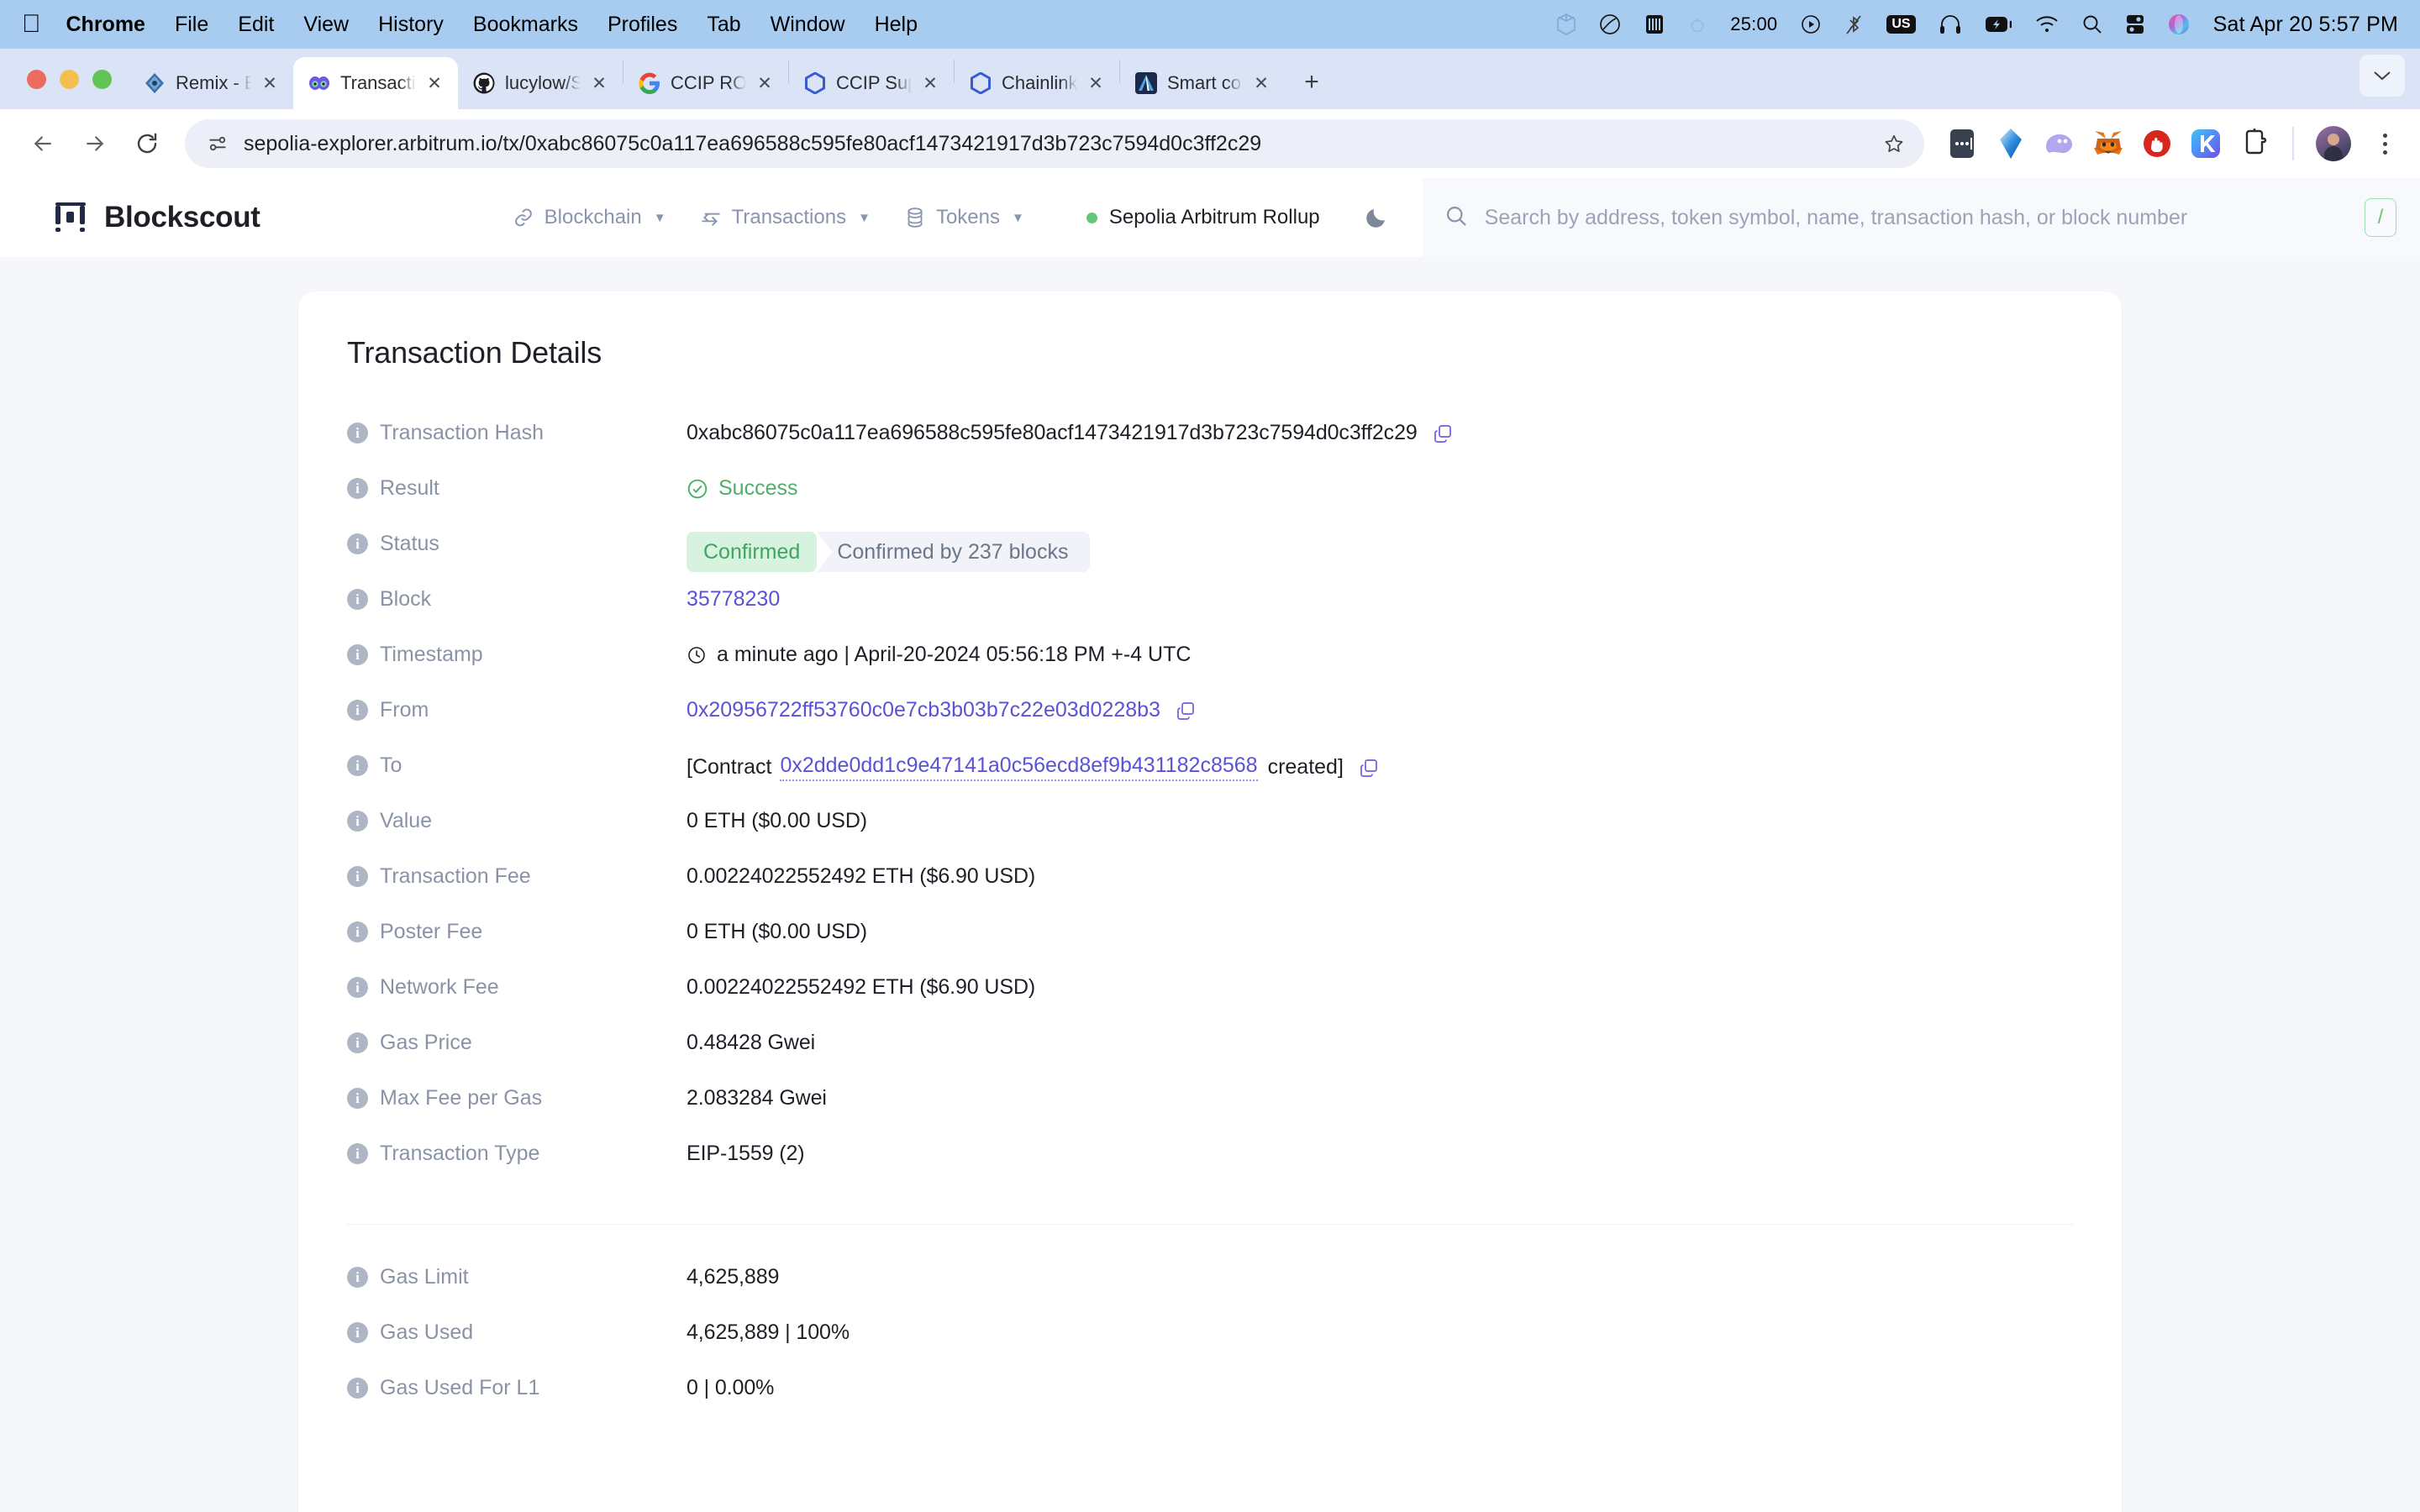  I want to click on spotlight-search-icon, so click(2092, 24).